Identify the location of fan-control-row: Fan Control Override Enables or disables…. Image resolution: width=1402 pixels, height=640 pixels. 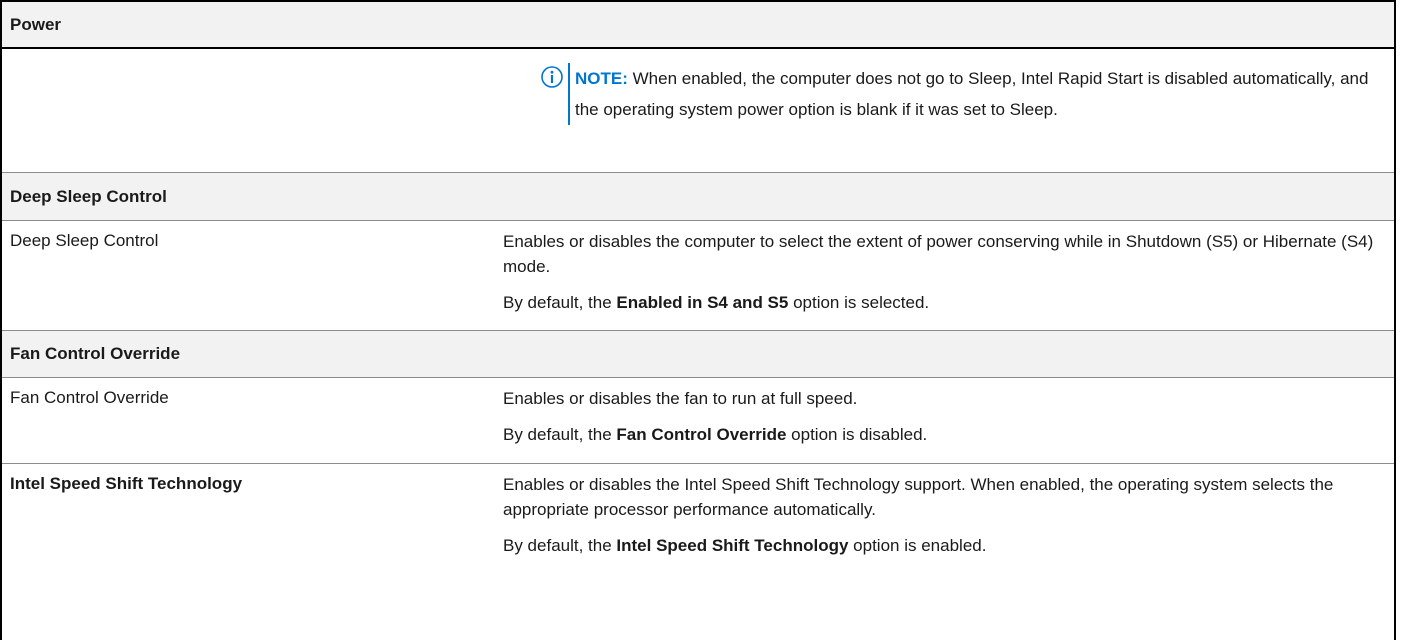
(698, 421).